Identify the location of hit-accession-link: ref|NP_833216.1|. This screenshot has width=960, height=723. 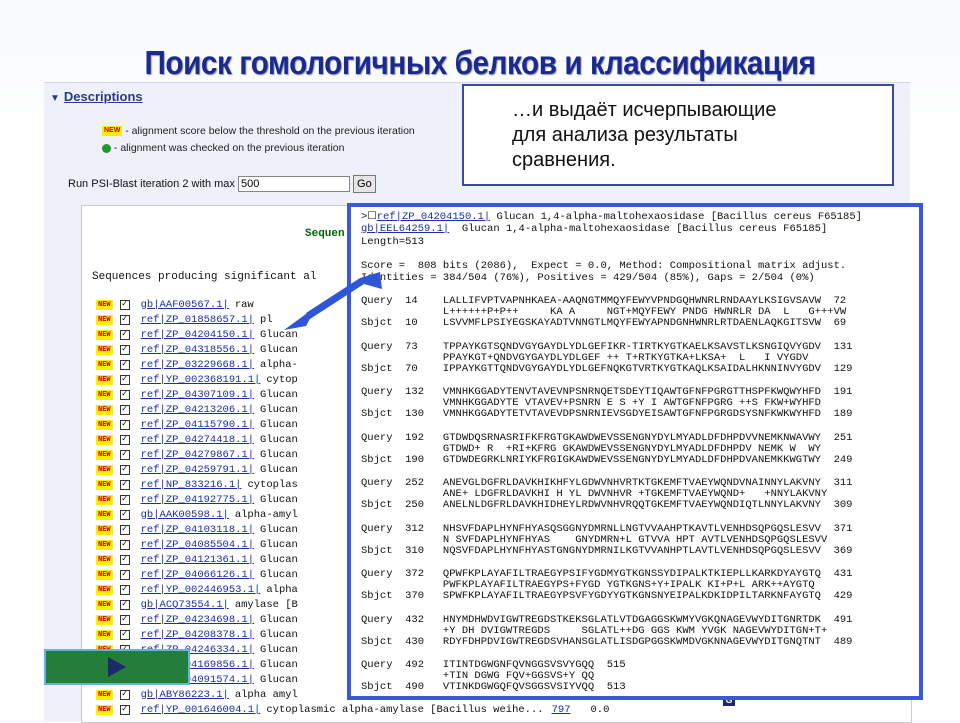
(191, 485).